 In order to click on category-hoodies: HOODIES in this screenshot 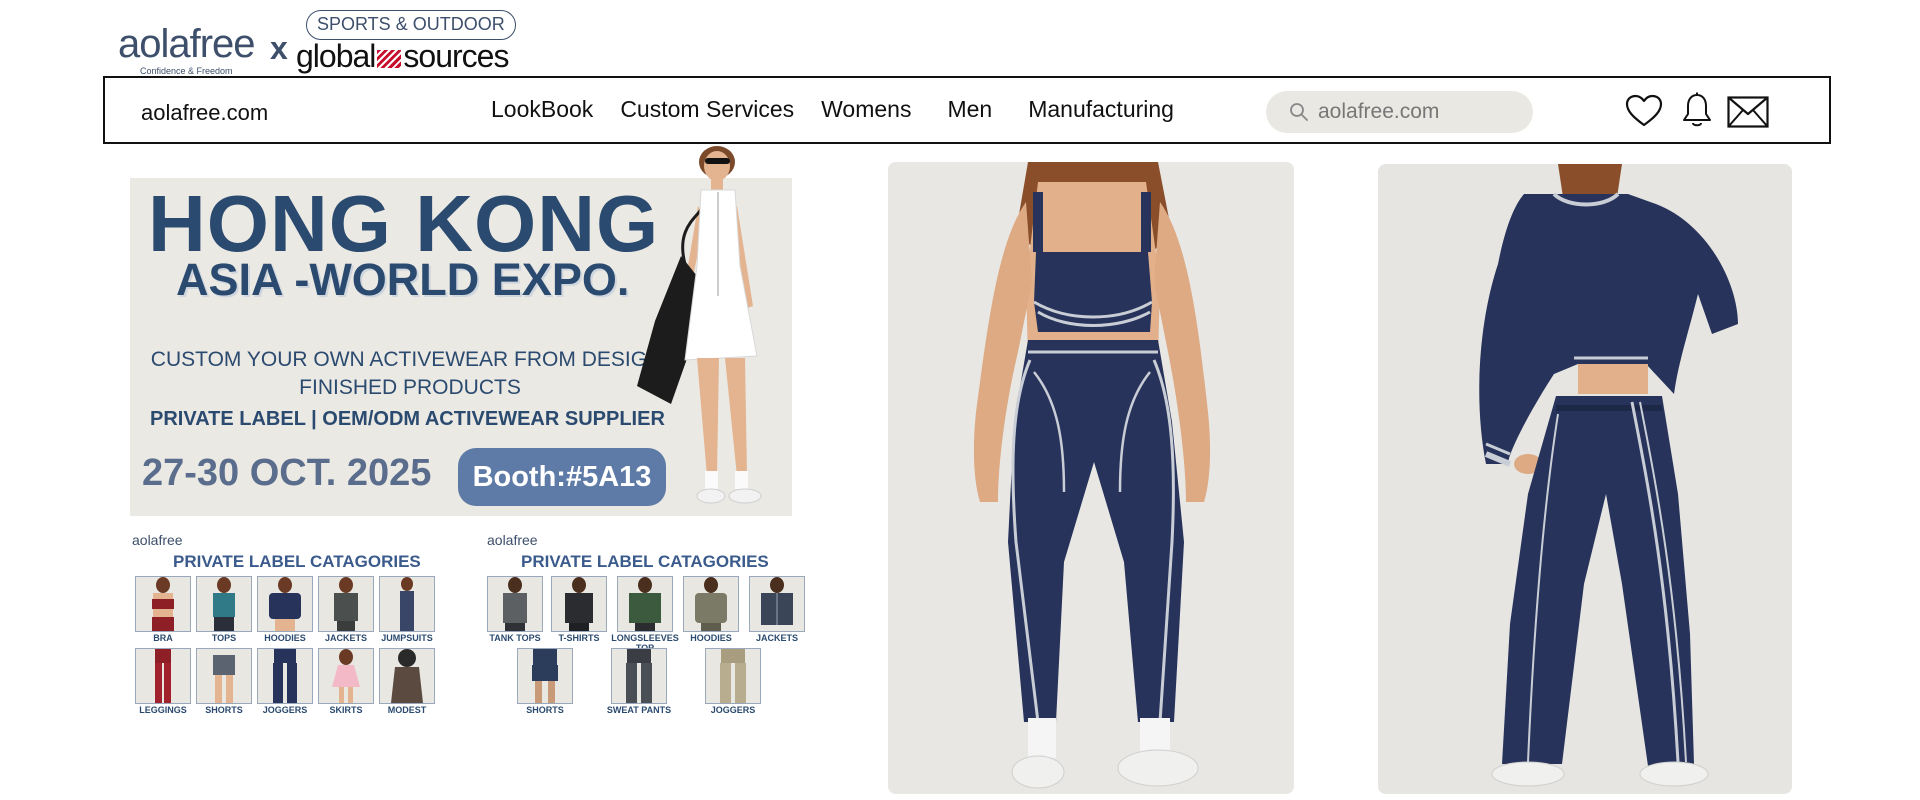, I will do `click(285, 609)`.